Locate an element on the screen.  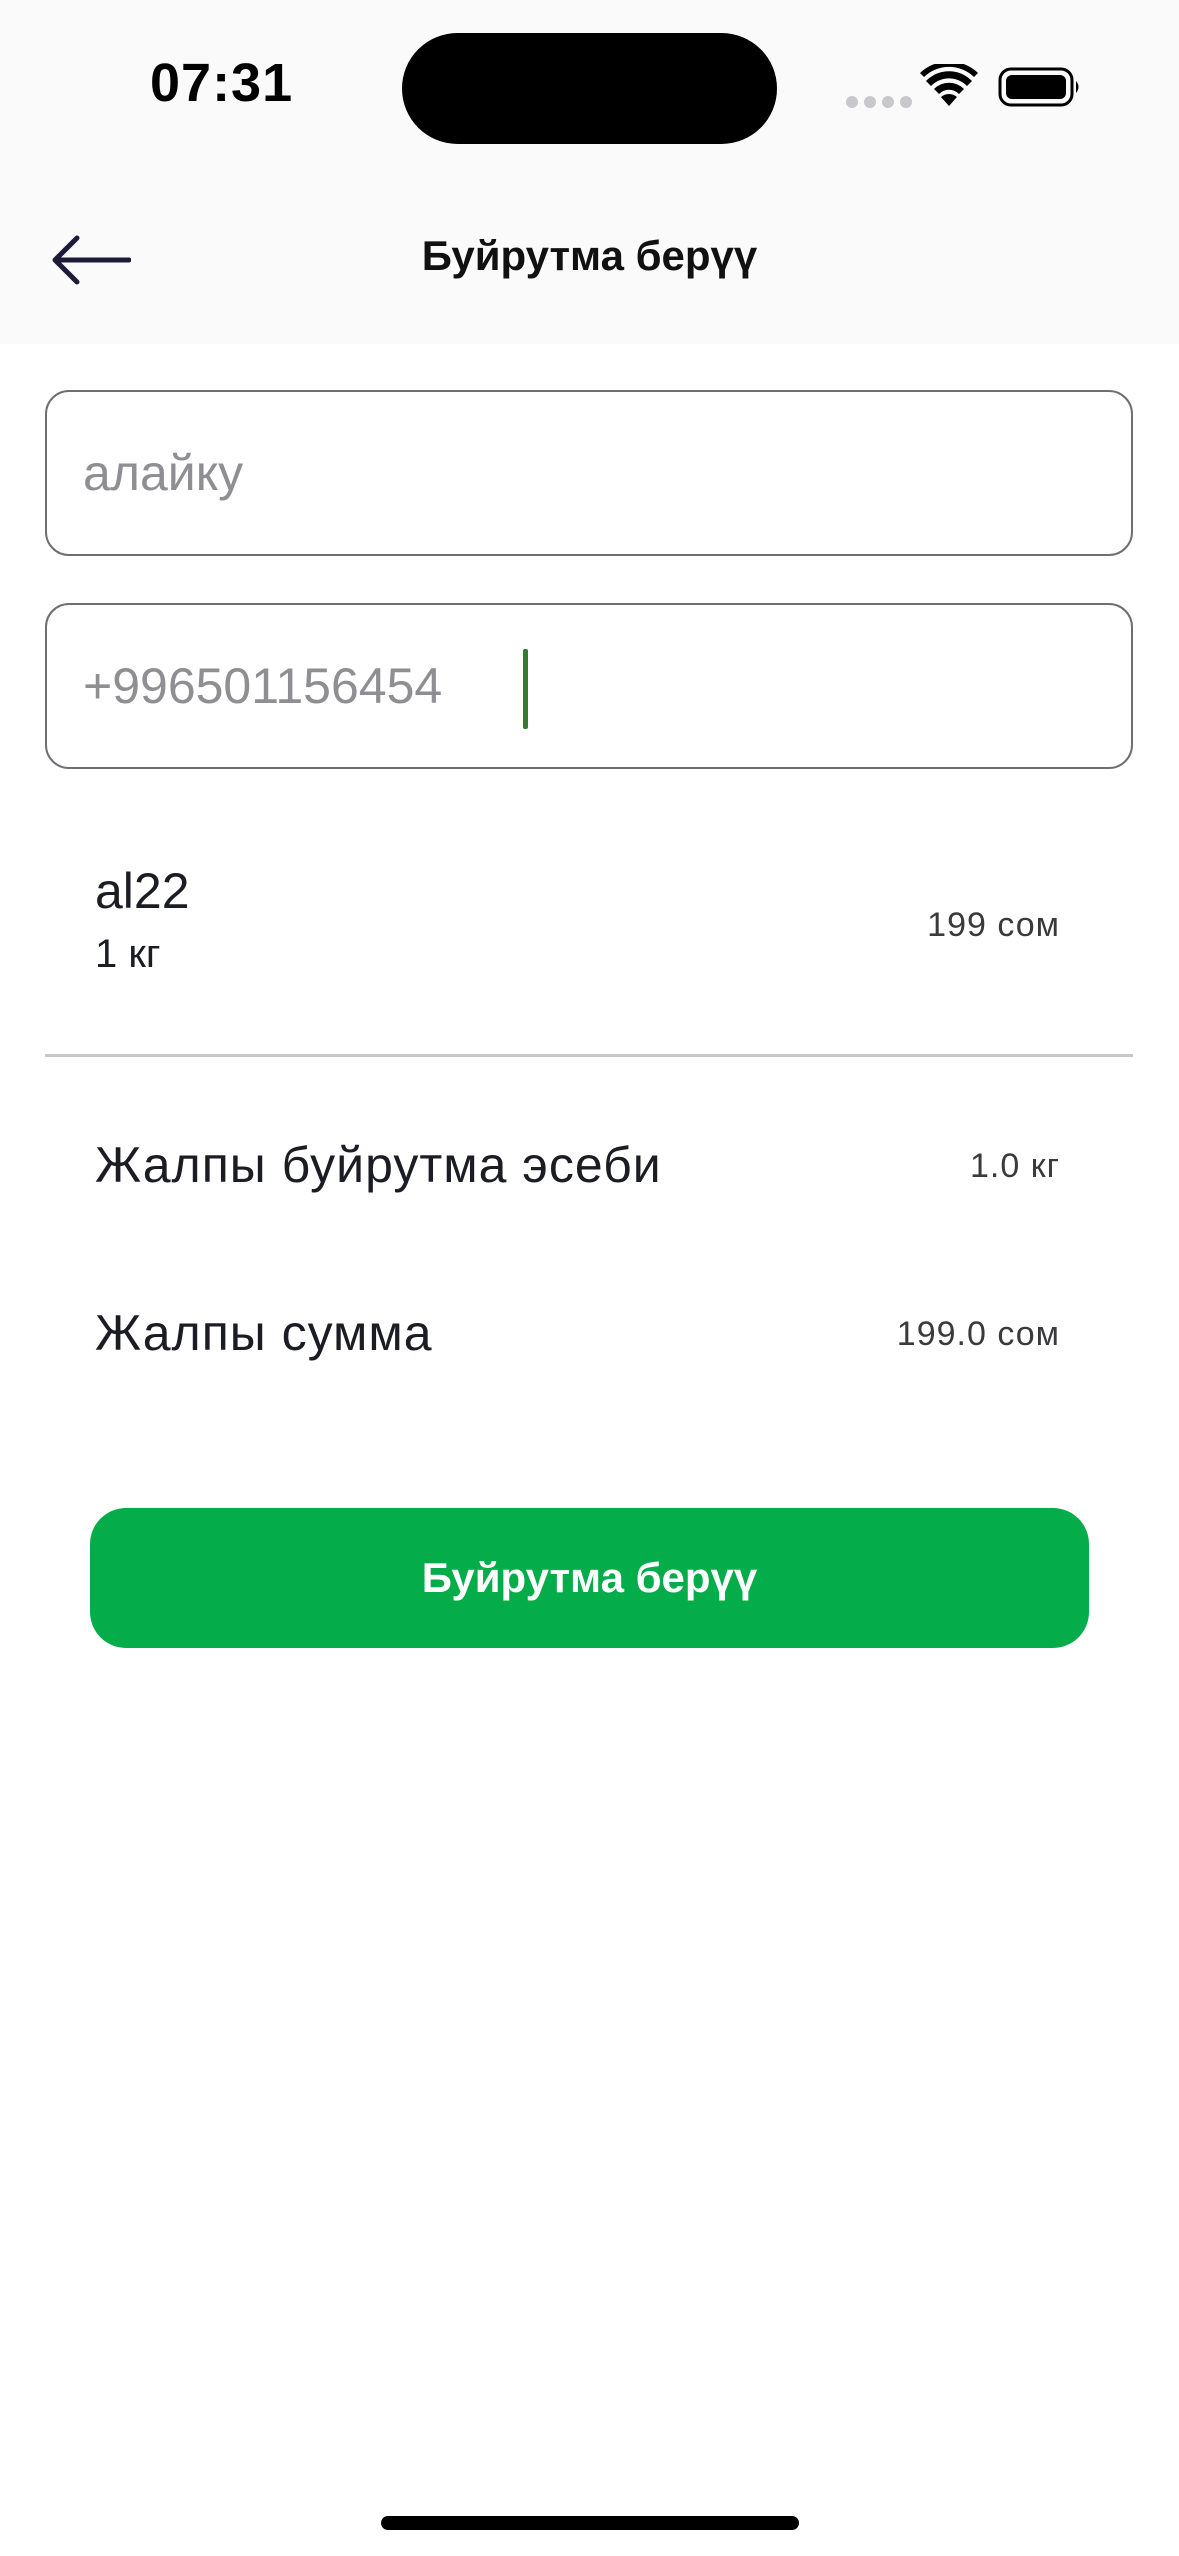
divider is located at coordinates (589, 1055).